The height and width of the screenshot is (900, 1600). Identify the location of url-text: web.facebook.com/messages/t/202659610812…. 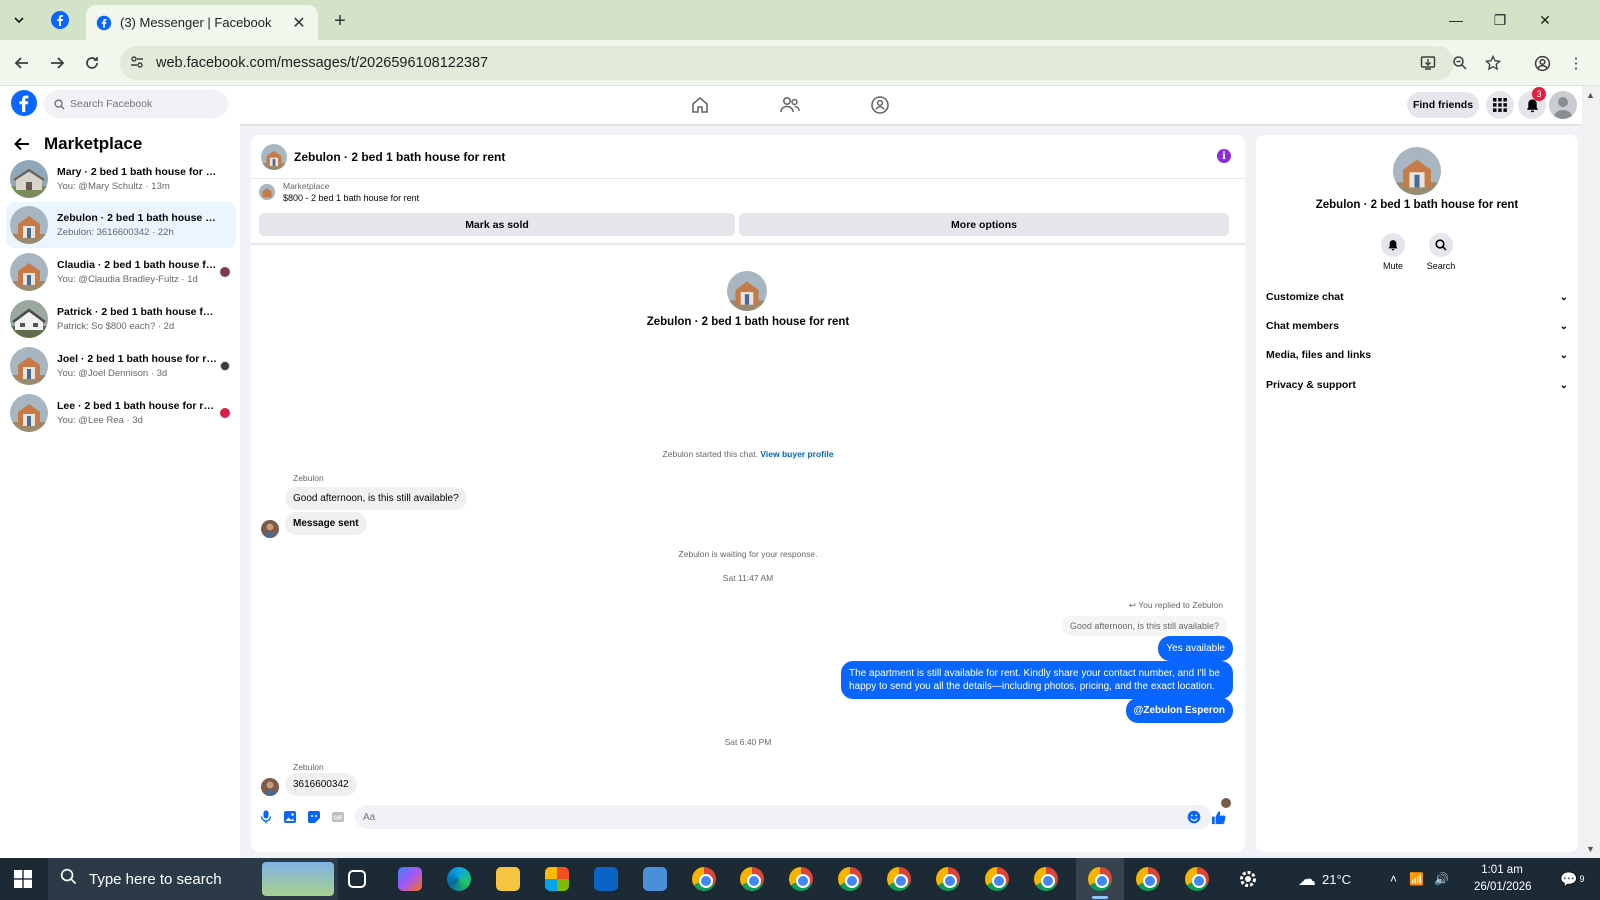
(322, 63).